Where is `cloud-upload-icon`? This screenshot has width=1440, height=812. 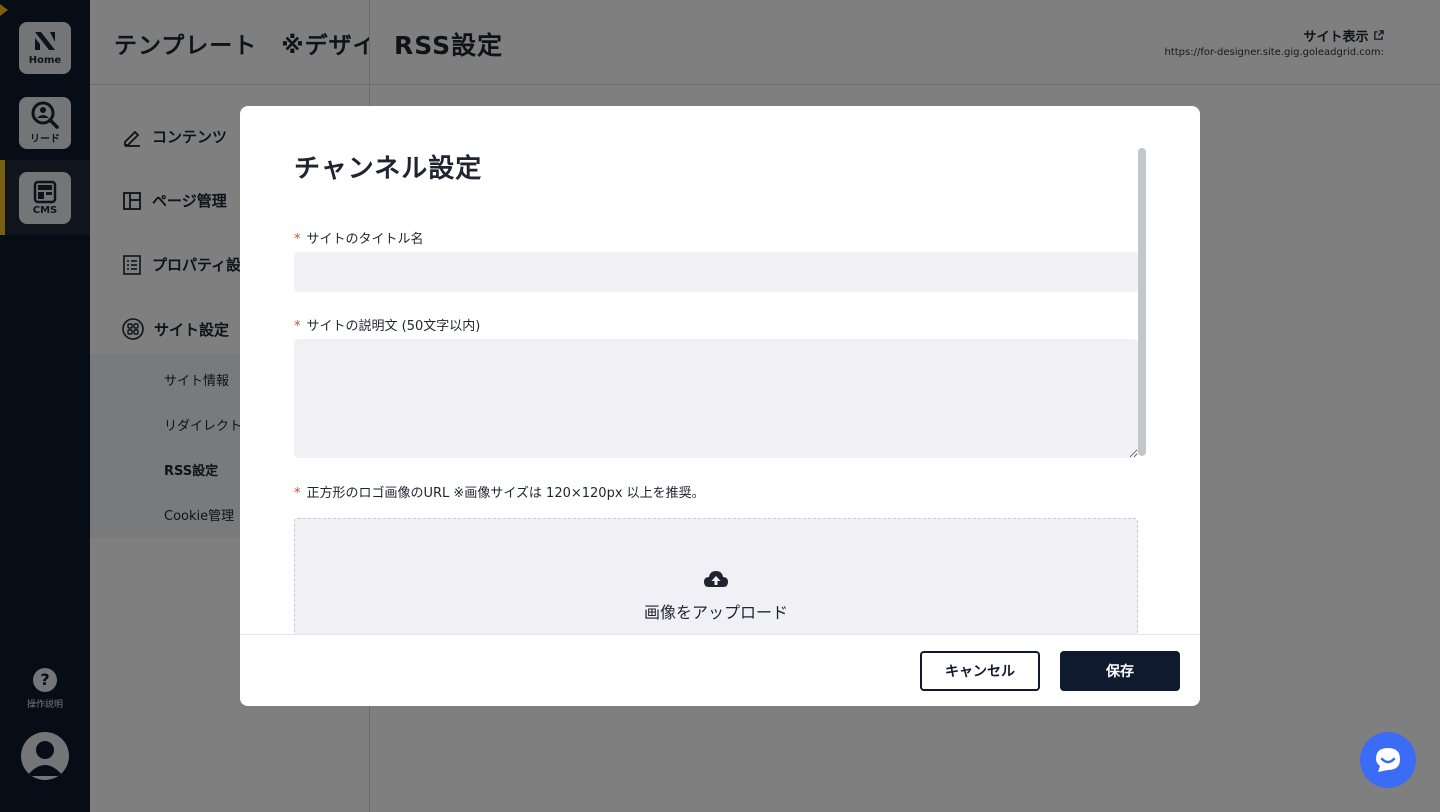 cloud-upload-icon is located at coordinates (716, 579).